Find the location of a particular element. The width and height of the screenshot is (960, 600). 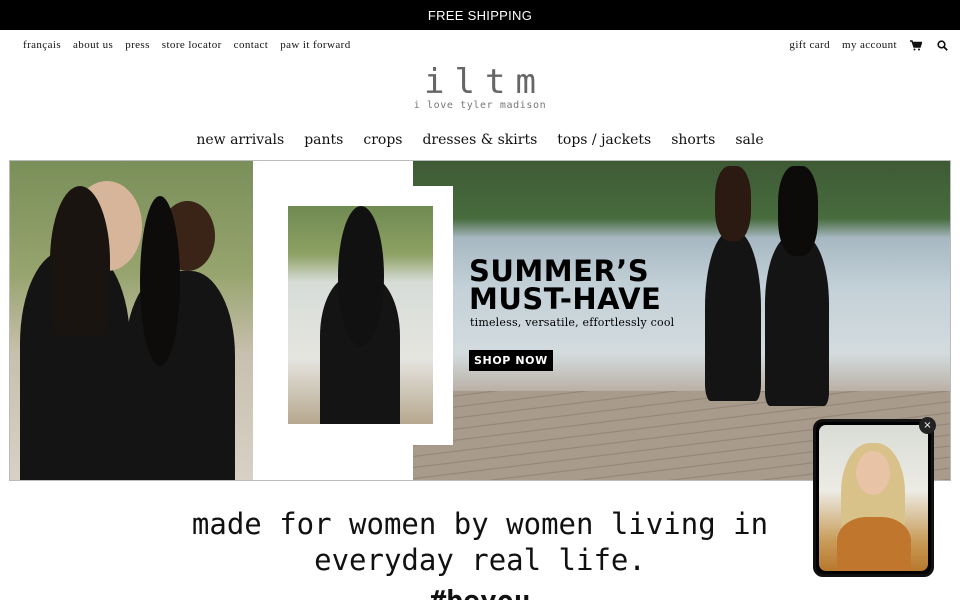

shop-now-button: SHOP NOW is located at coordinates (511, 360).